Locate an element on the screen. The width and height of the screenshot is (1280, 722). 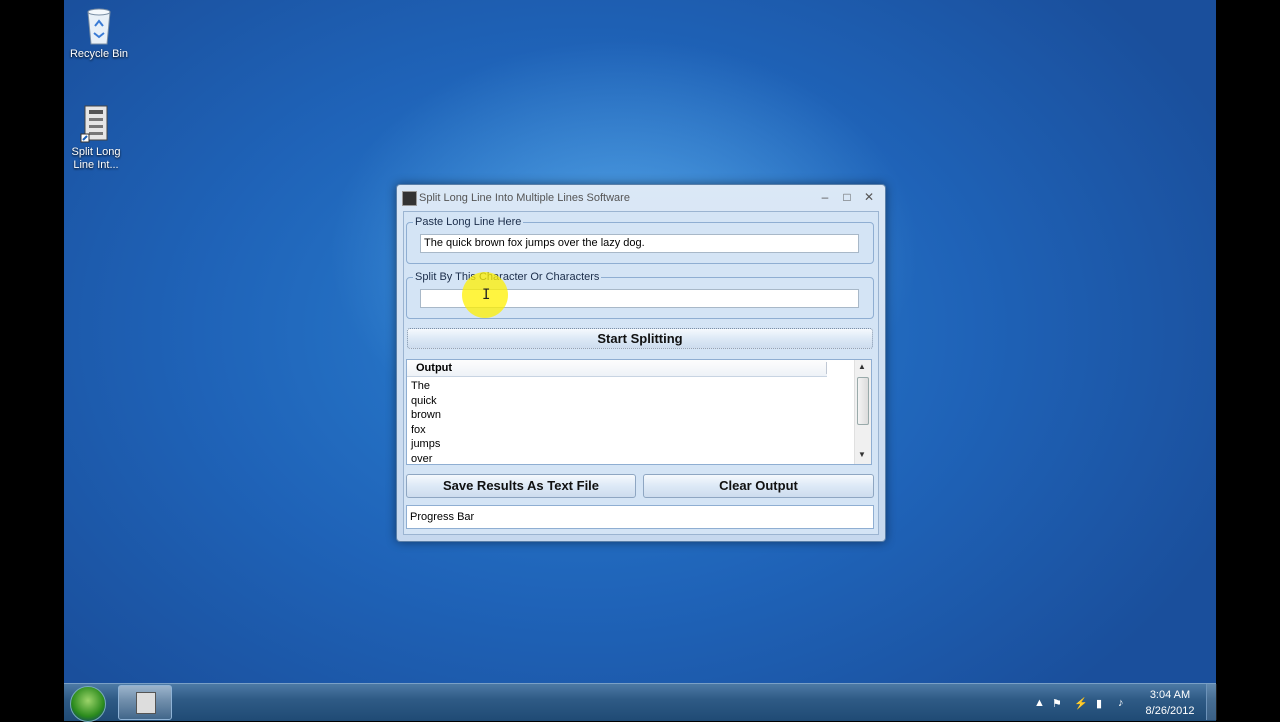
list-item: fox is located at coordinates (426, 430).